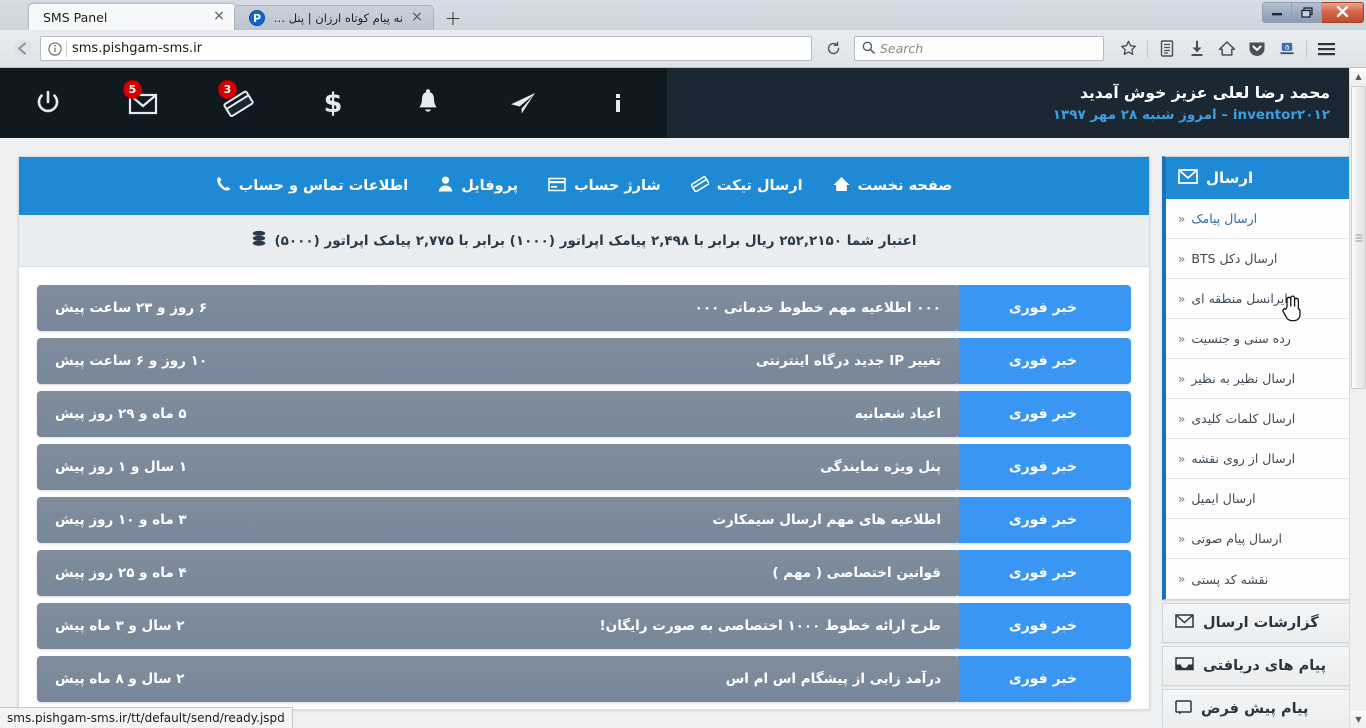  Describe the element at coordinates (1357, 398) in the screenshot. I see `page-scrollbar: ▲ ▼` at that location.